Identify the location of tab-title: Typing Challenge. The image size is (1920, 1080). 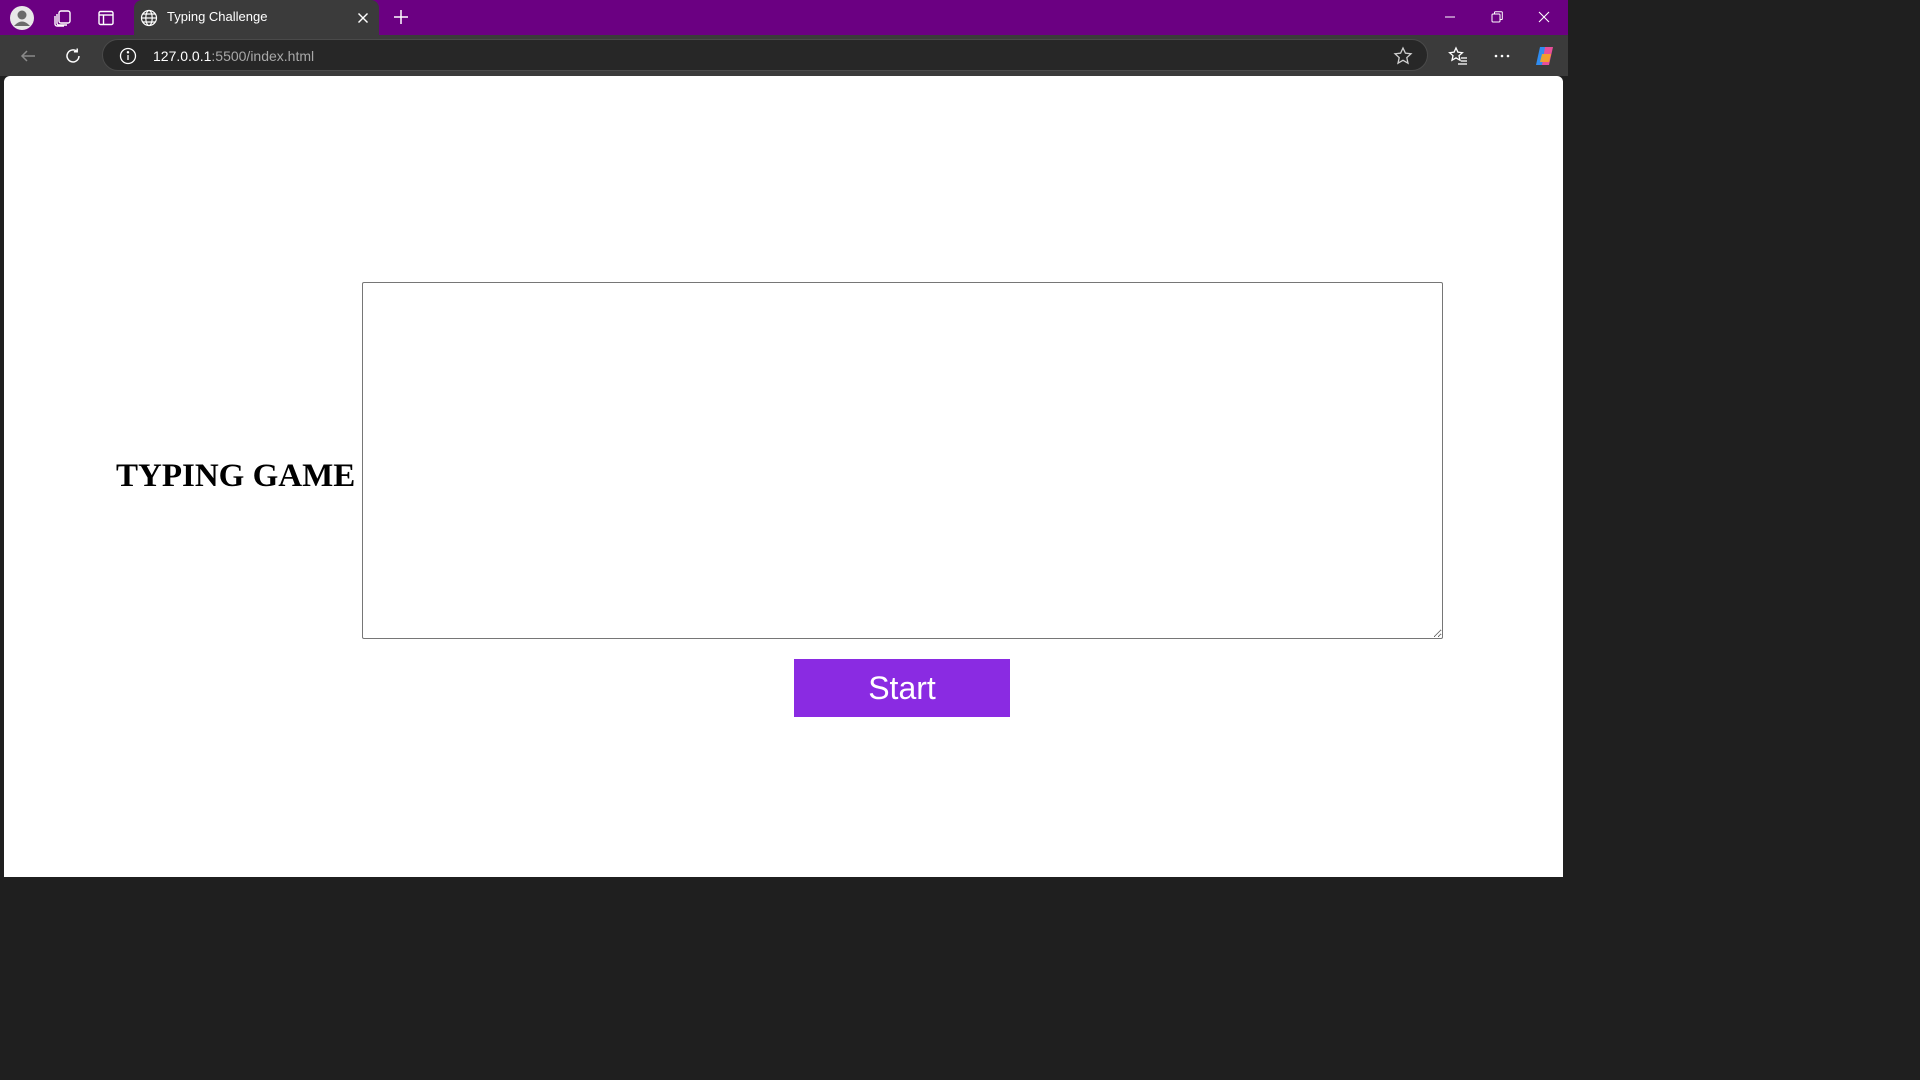
(217, 16).